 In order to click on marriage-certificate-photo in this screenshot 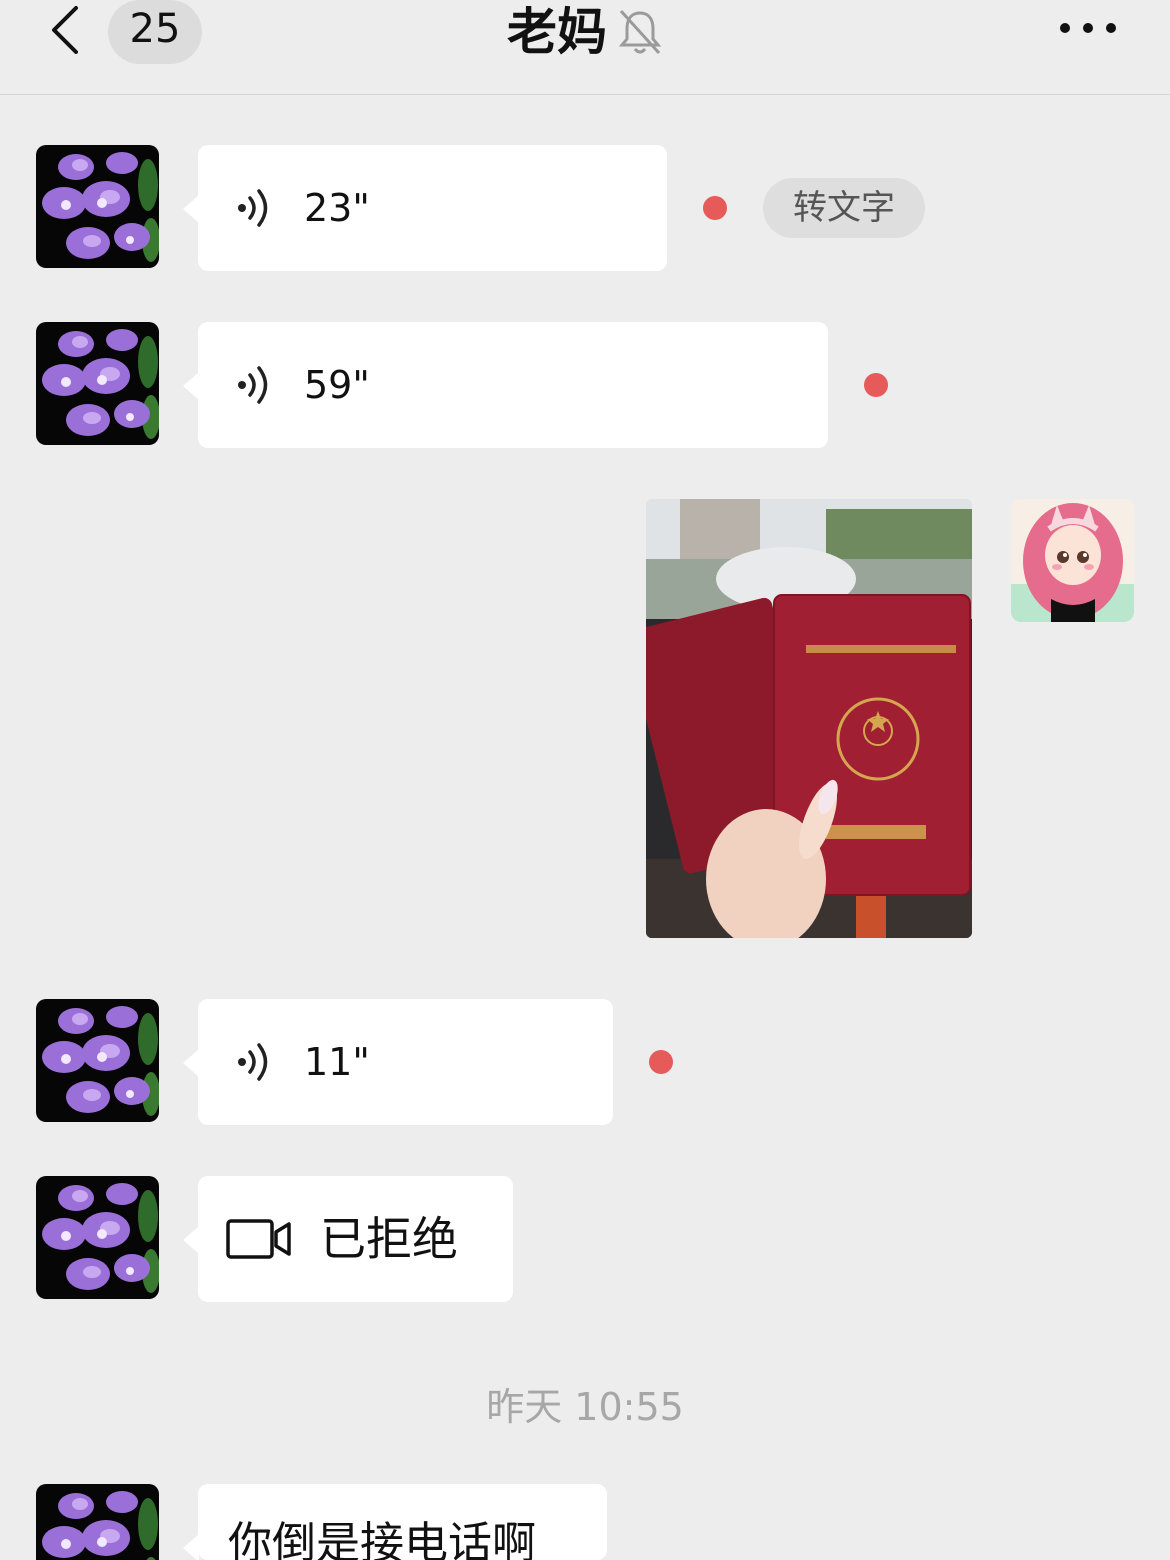, I will do `click(809, 718)`.